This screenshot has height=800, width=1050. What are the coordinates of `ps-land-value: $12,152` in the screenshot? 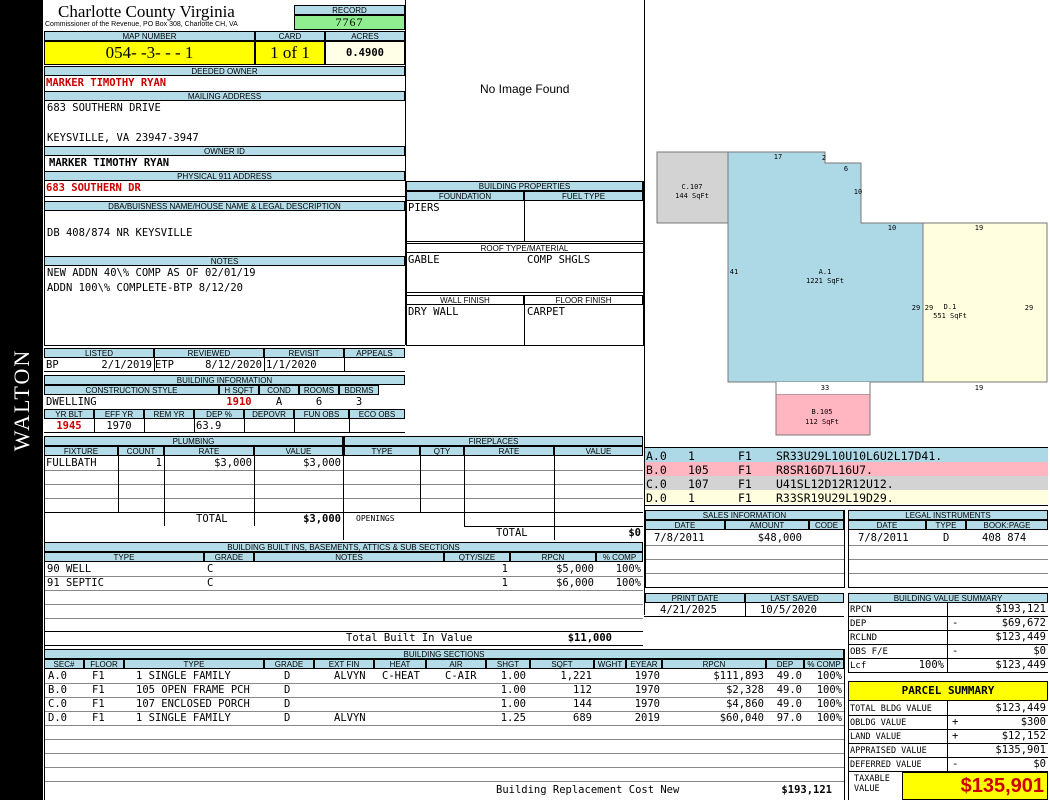 It's located at (1023, 736).